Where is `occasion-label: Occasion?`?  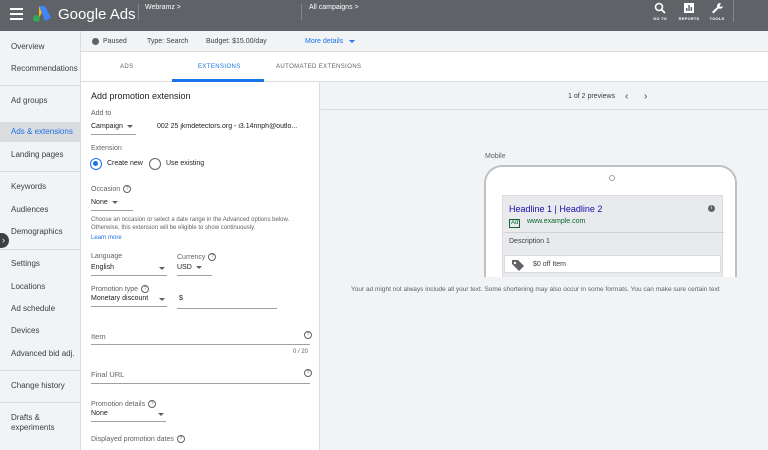
occasion-label: Occasion? is located at coordinates (111, 189).